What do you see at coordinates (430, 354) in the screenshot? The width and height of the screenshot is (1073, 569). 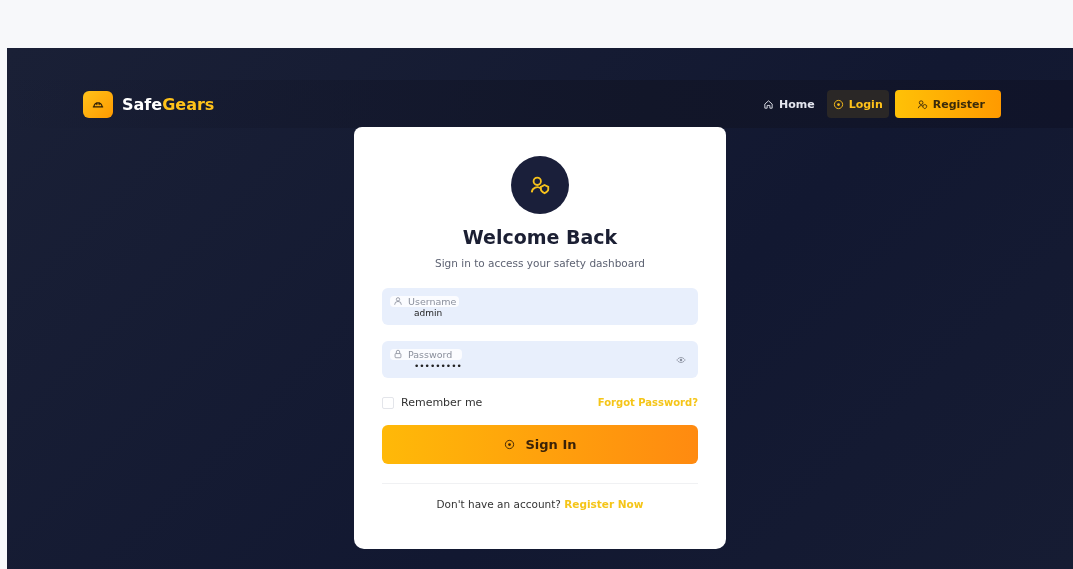 I see `field-label: Password` at bounding box center [430, 354].